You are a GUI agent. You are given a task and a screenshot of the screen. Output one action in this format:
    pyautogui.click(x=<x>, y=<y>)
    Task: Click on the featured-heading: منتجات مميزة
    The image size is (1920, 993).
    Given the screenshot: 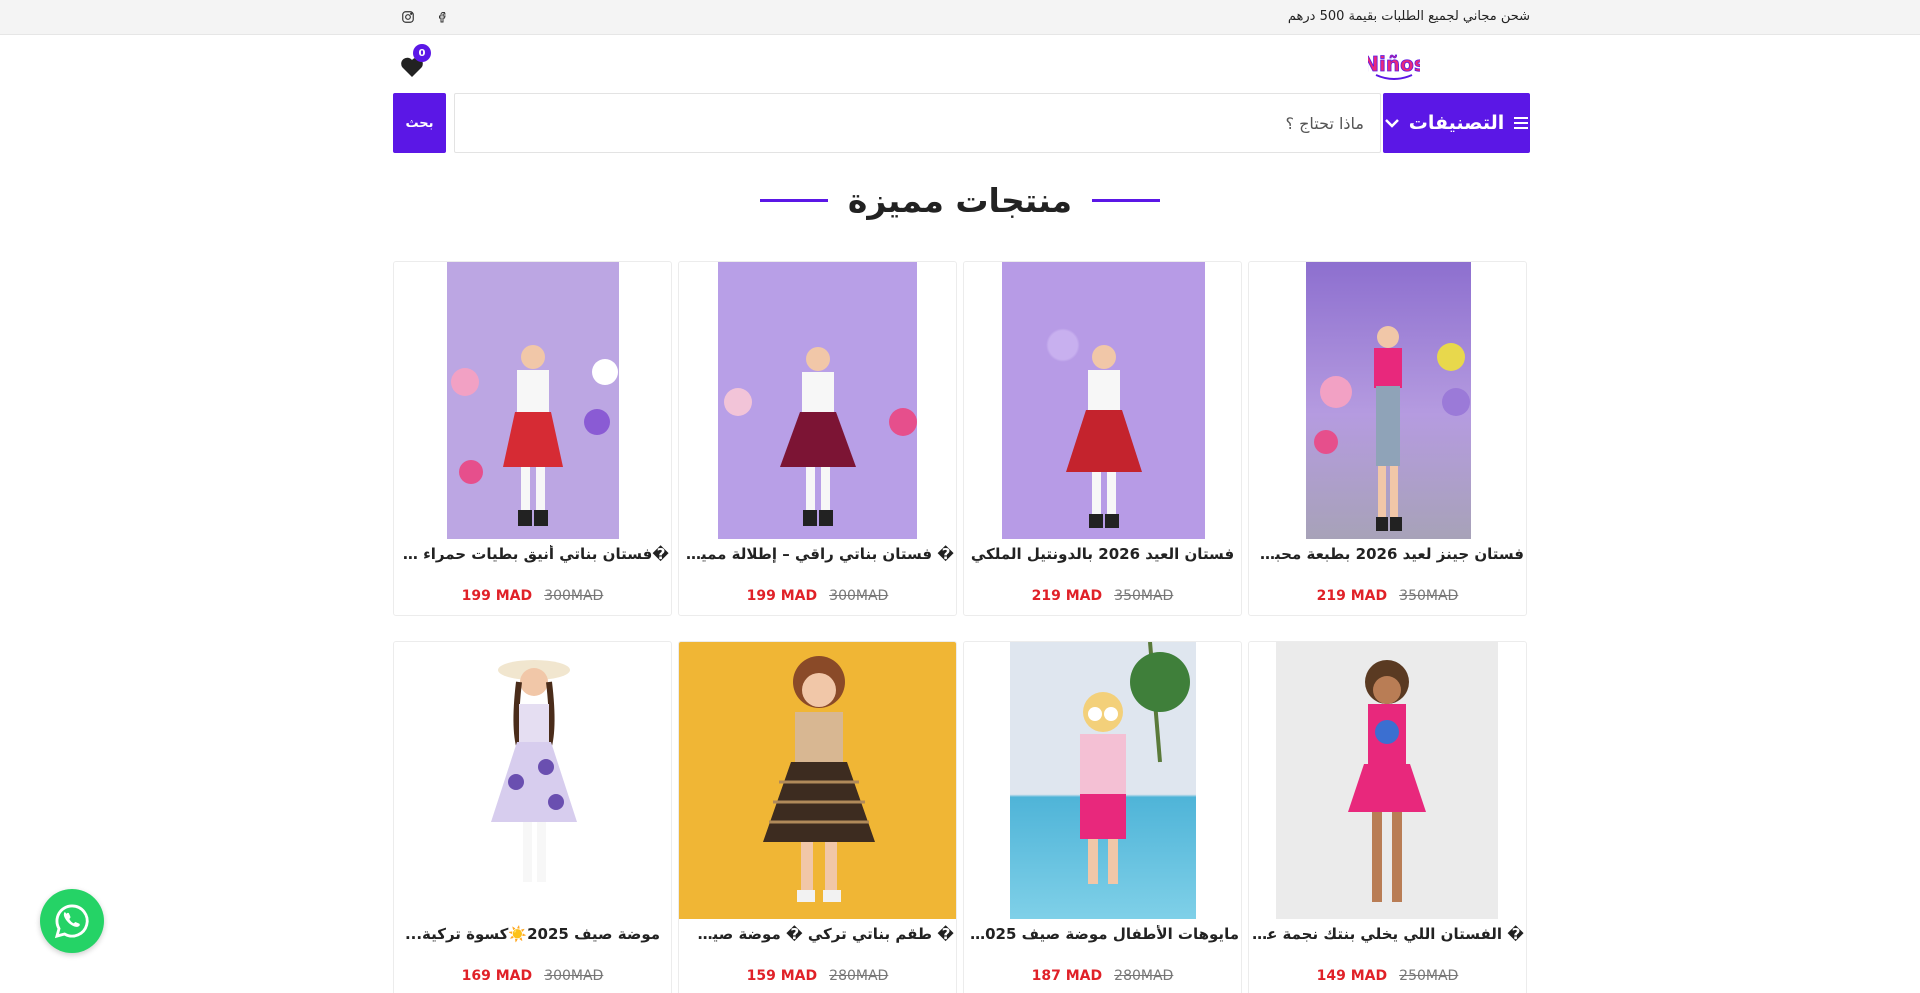 What is the action you would take?
    pyautogui.click(x=960, y=200)
    